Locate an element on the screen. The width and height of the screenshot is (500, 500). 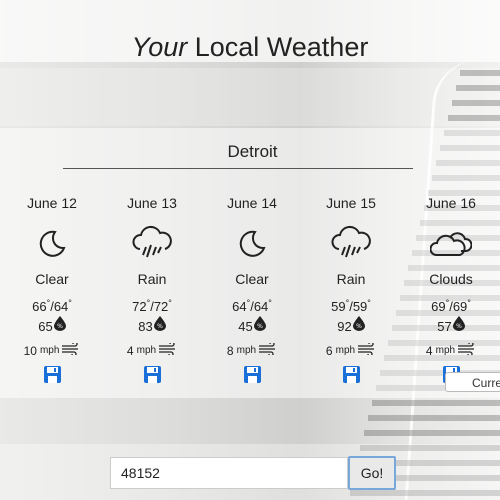
forecast-humidity: 57% is located at coordinates (451, 327).